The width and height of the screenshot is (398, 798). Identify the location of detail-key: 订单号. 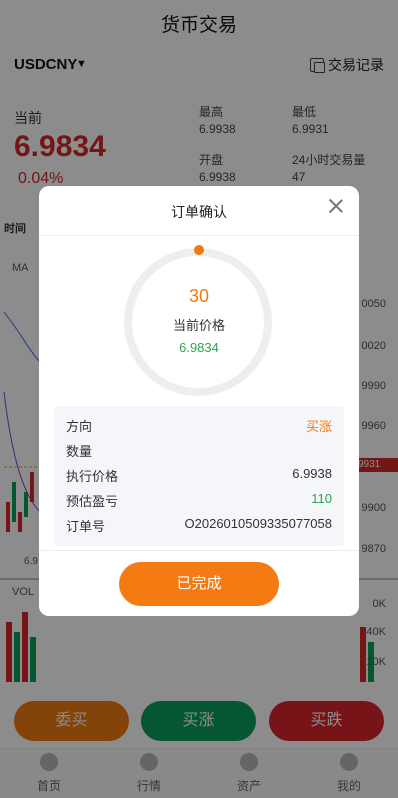
(86, 526).